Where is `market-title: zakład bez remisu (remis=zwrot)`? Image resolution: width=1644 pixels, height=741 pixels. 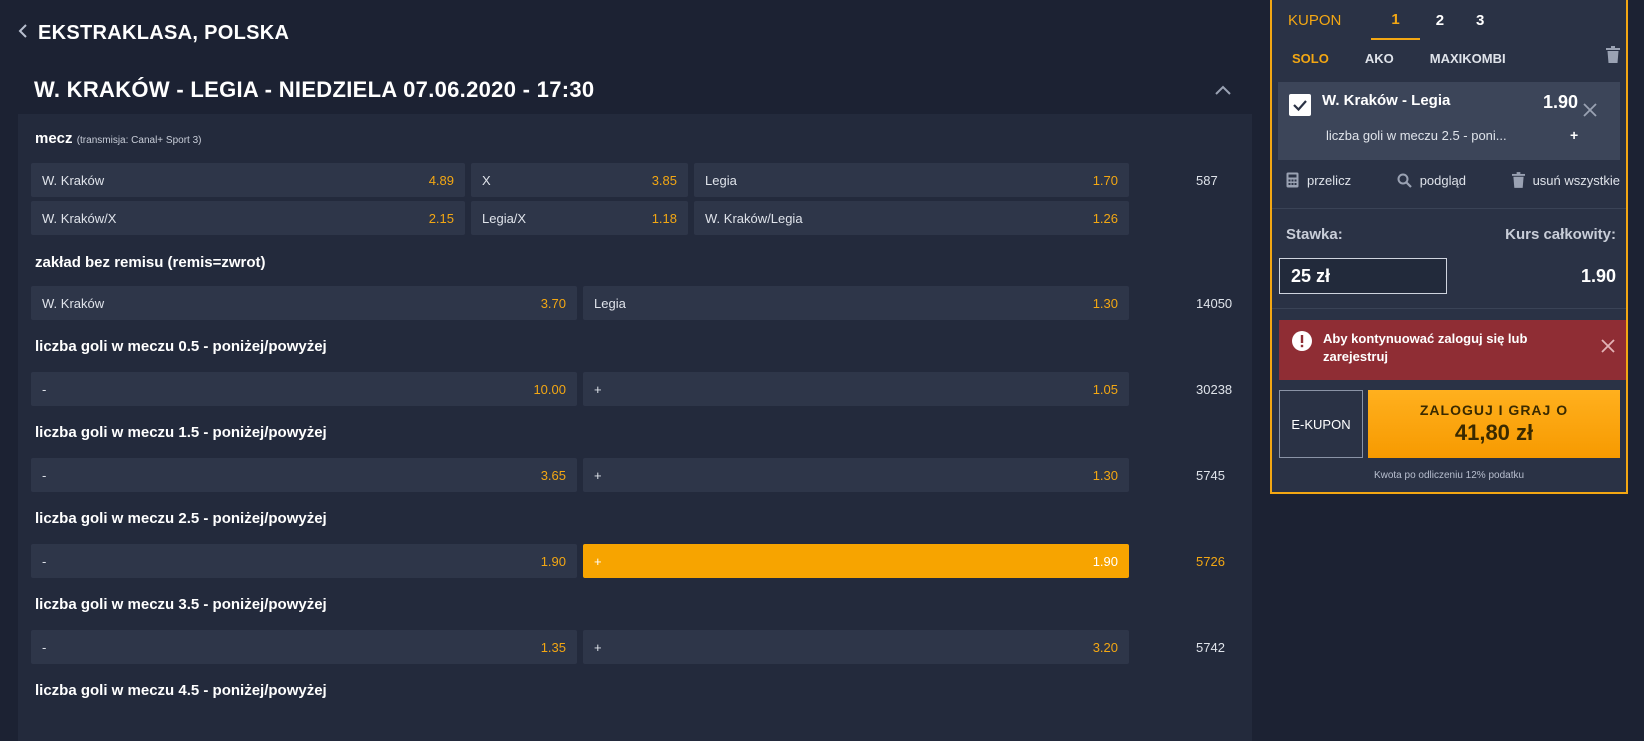
market-title: zakład bez remisu (remis=zwrot) is located at coordinates (150, 262).